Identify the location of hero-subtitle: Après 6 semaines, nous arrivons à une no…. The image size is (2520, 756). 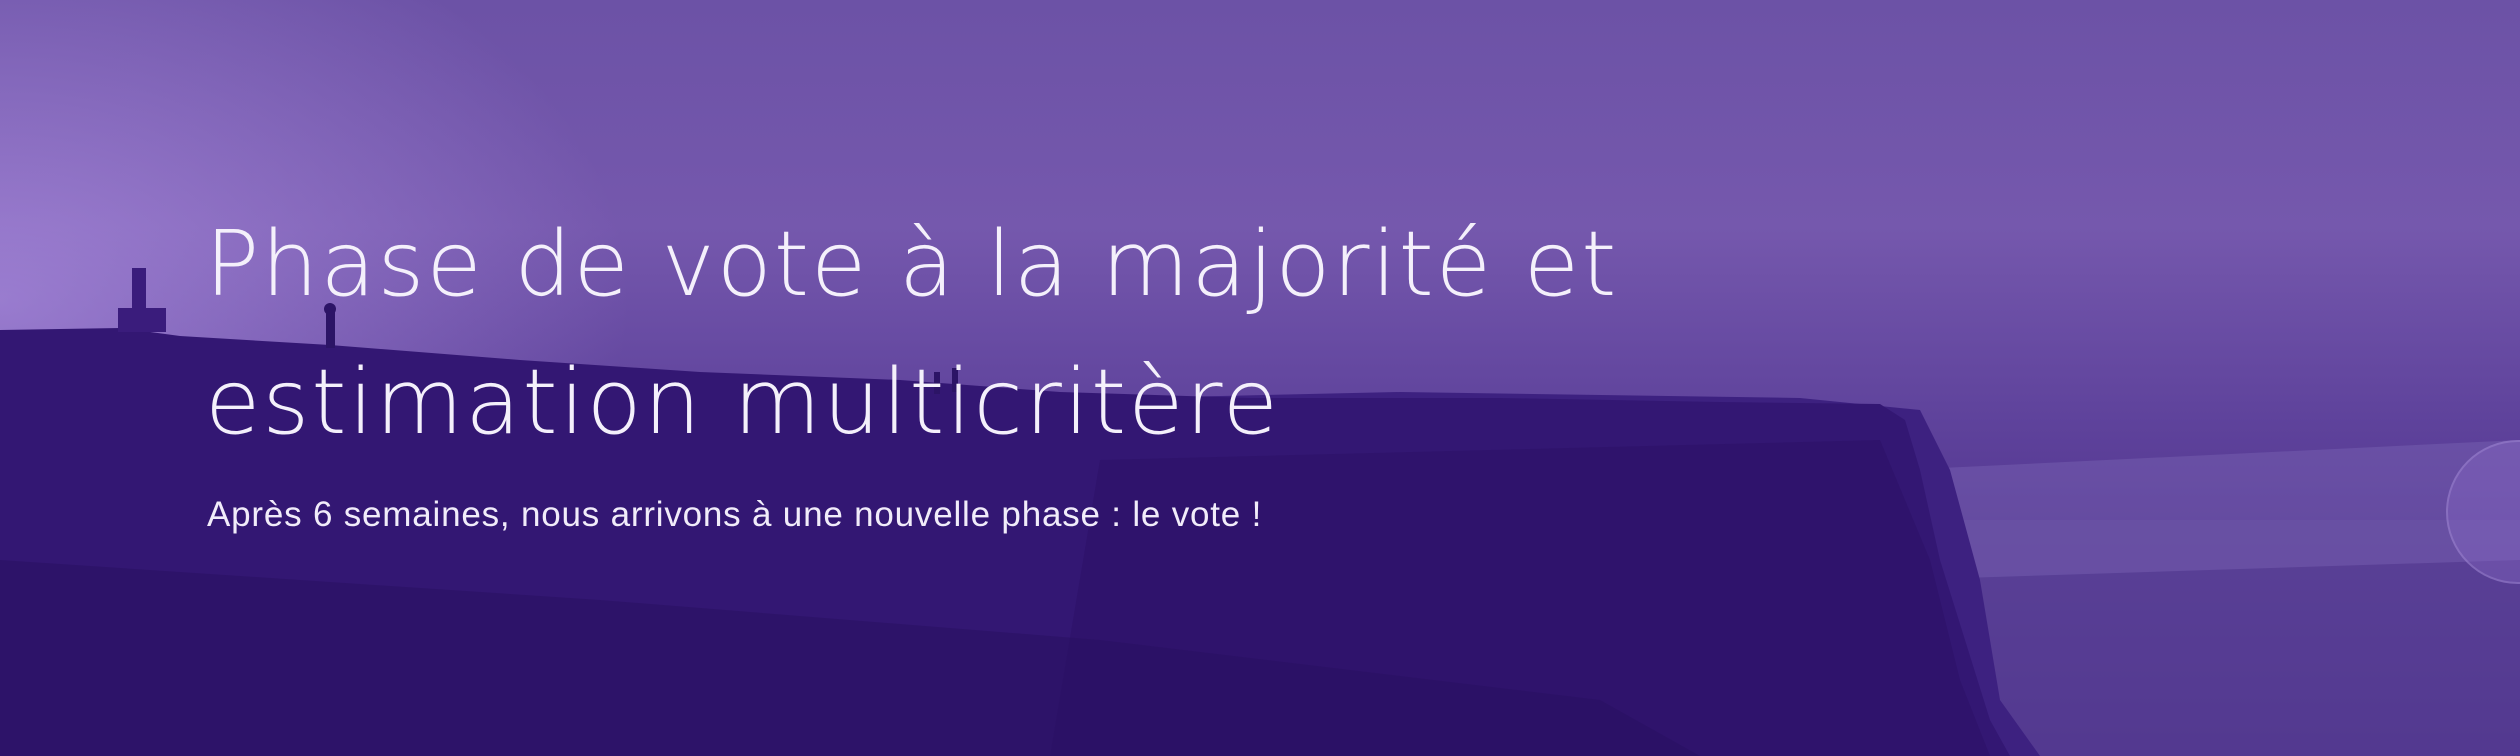
(735, 514).